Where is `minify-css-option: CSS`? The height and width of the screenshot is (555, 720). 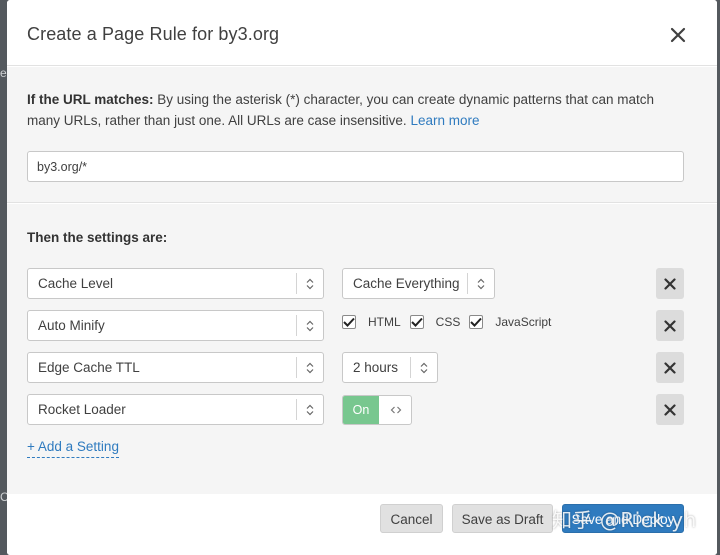
minify-css-option: CSS is located at coordinates (435, 321).